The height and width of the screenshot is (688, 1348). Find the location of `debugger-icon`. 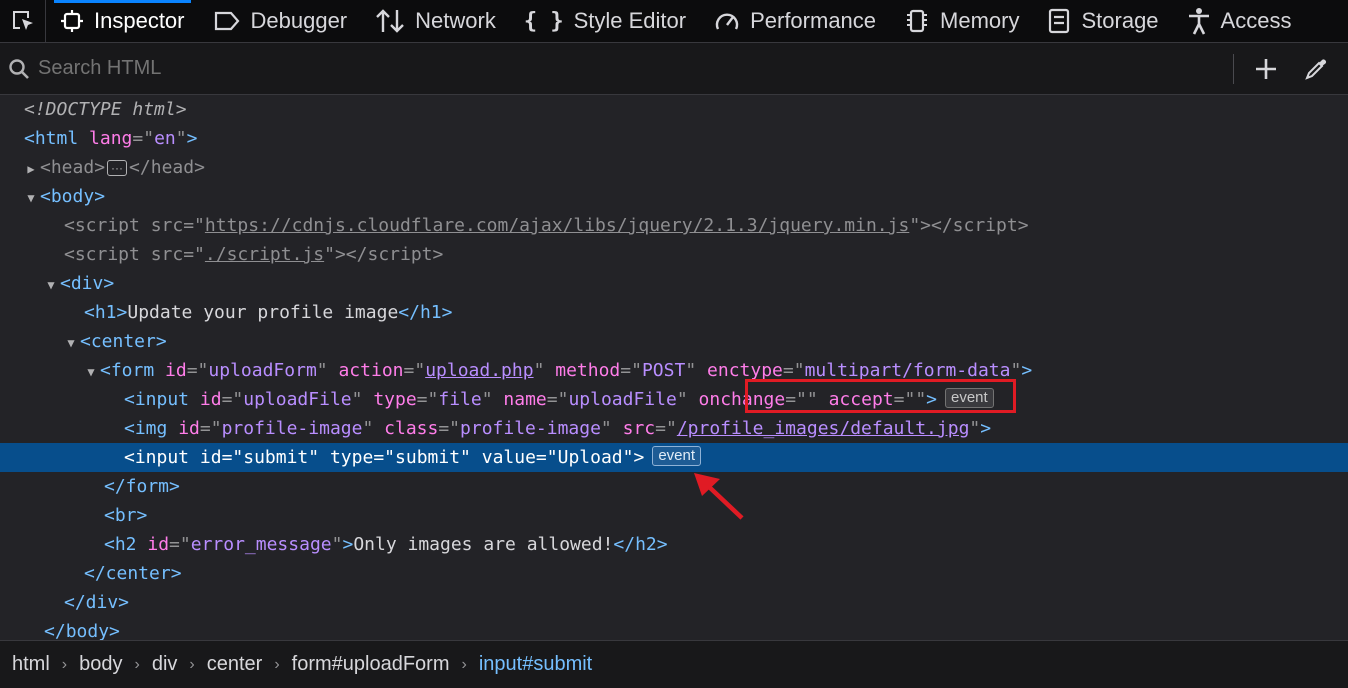

debugger-icon is located at coordinates (227, 21).